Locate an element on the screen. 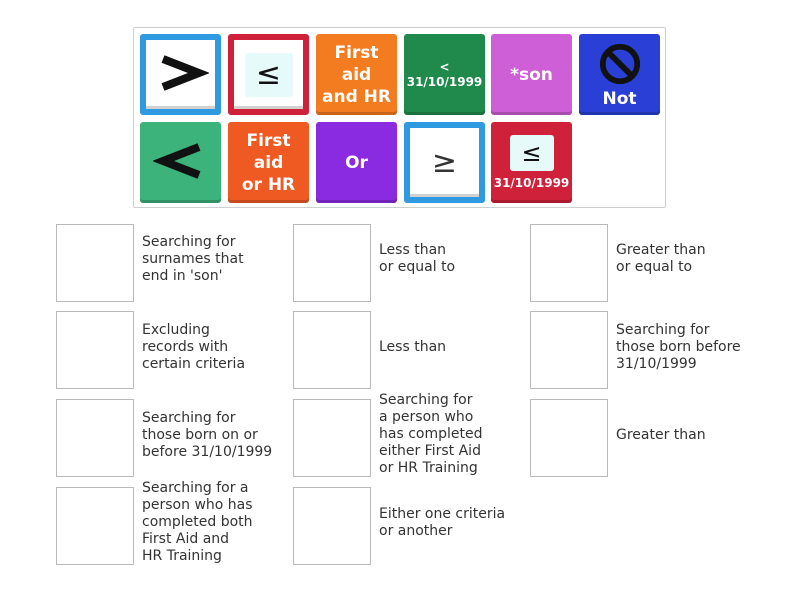  less-than-icon is located at coordinates (180, 163).